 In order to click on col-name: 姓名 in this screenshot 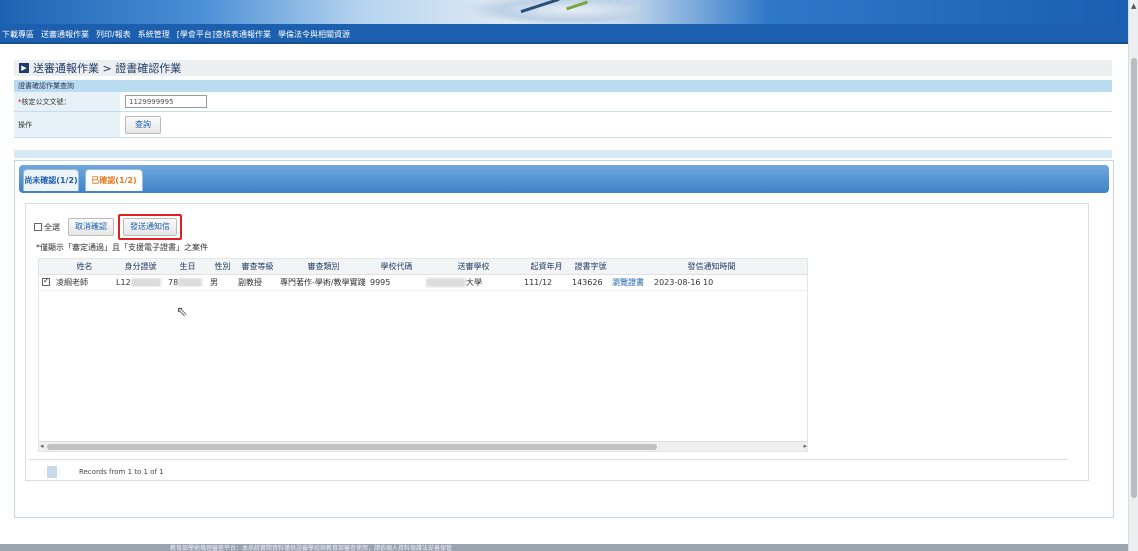, I will do `click(83, 266)`.